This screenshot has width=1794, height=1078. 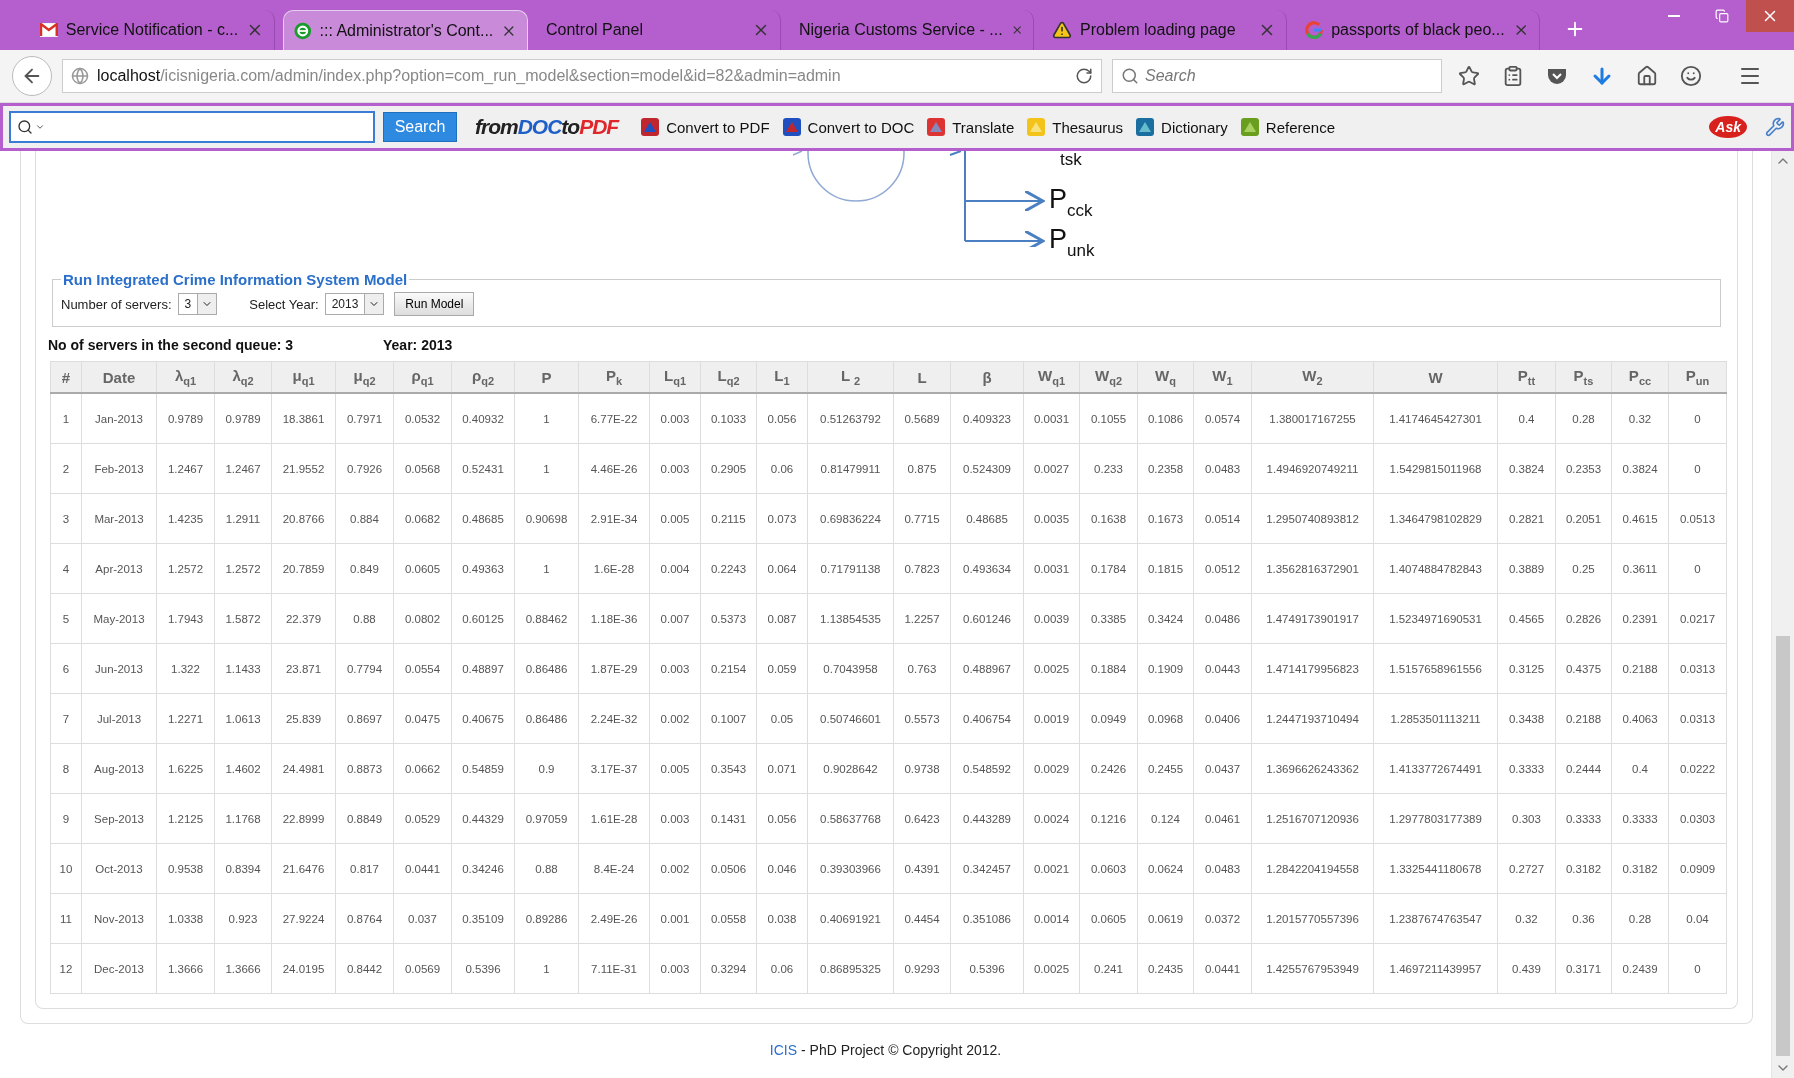 What do you see at coordinates (1062, 30) in the screenshot?
I see `warning-icon` at bounding box center [1062, 30].